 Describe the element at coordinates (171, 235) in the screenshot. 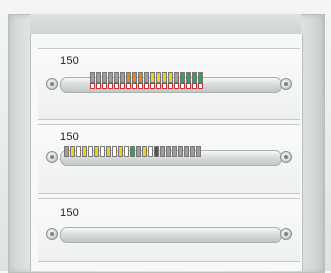

I see `din-rail-icon` at that location.